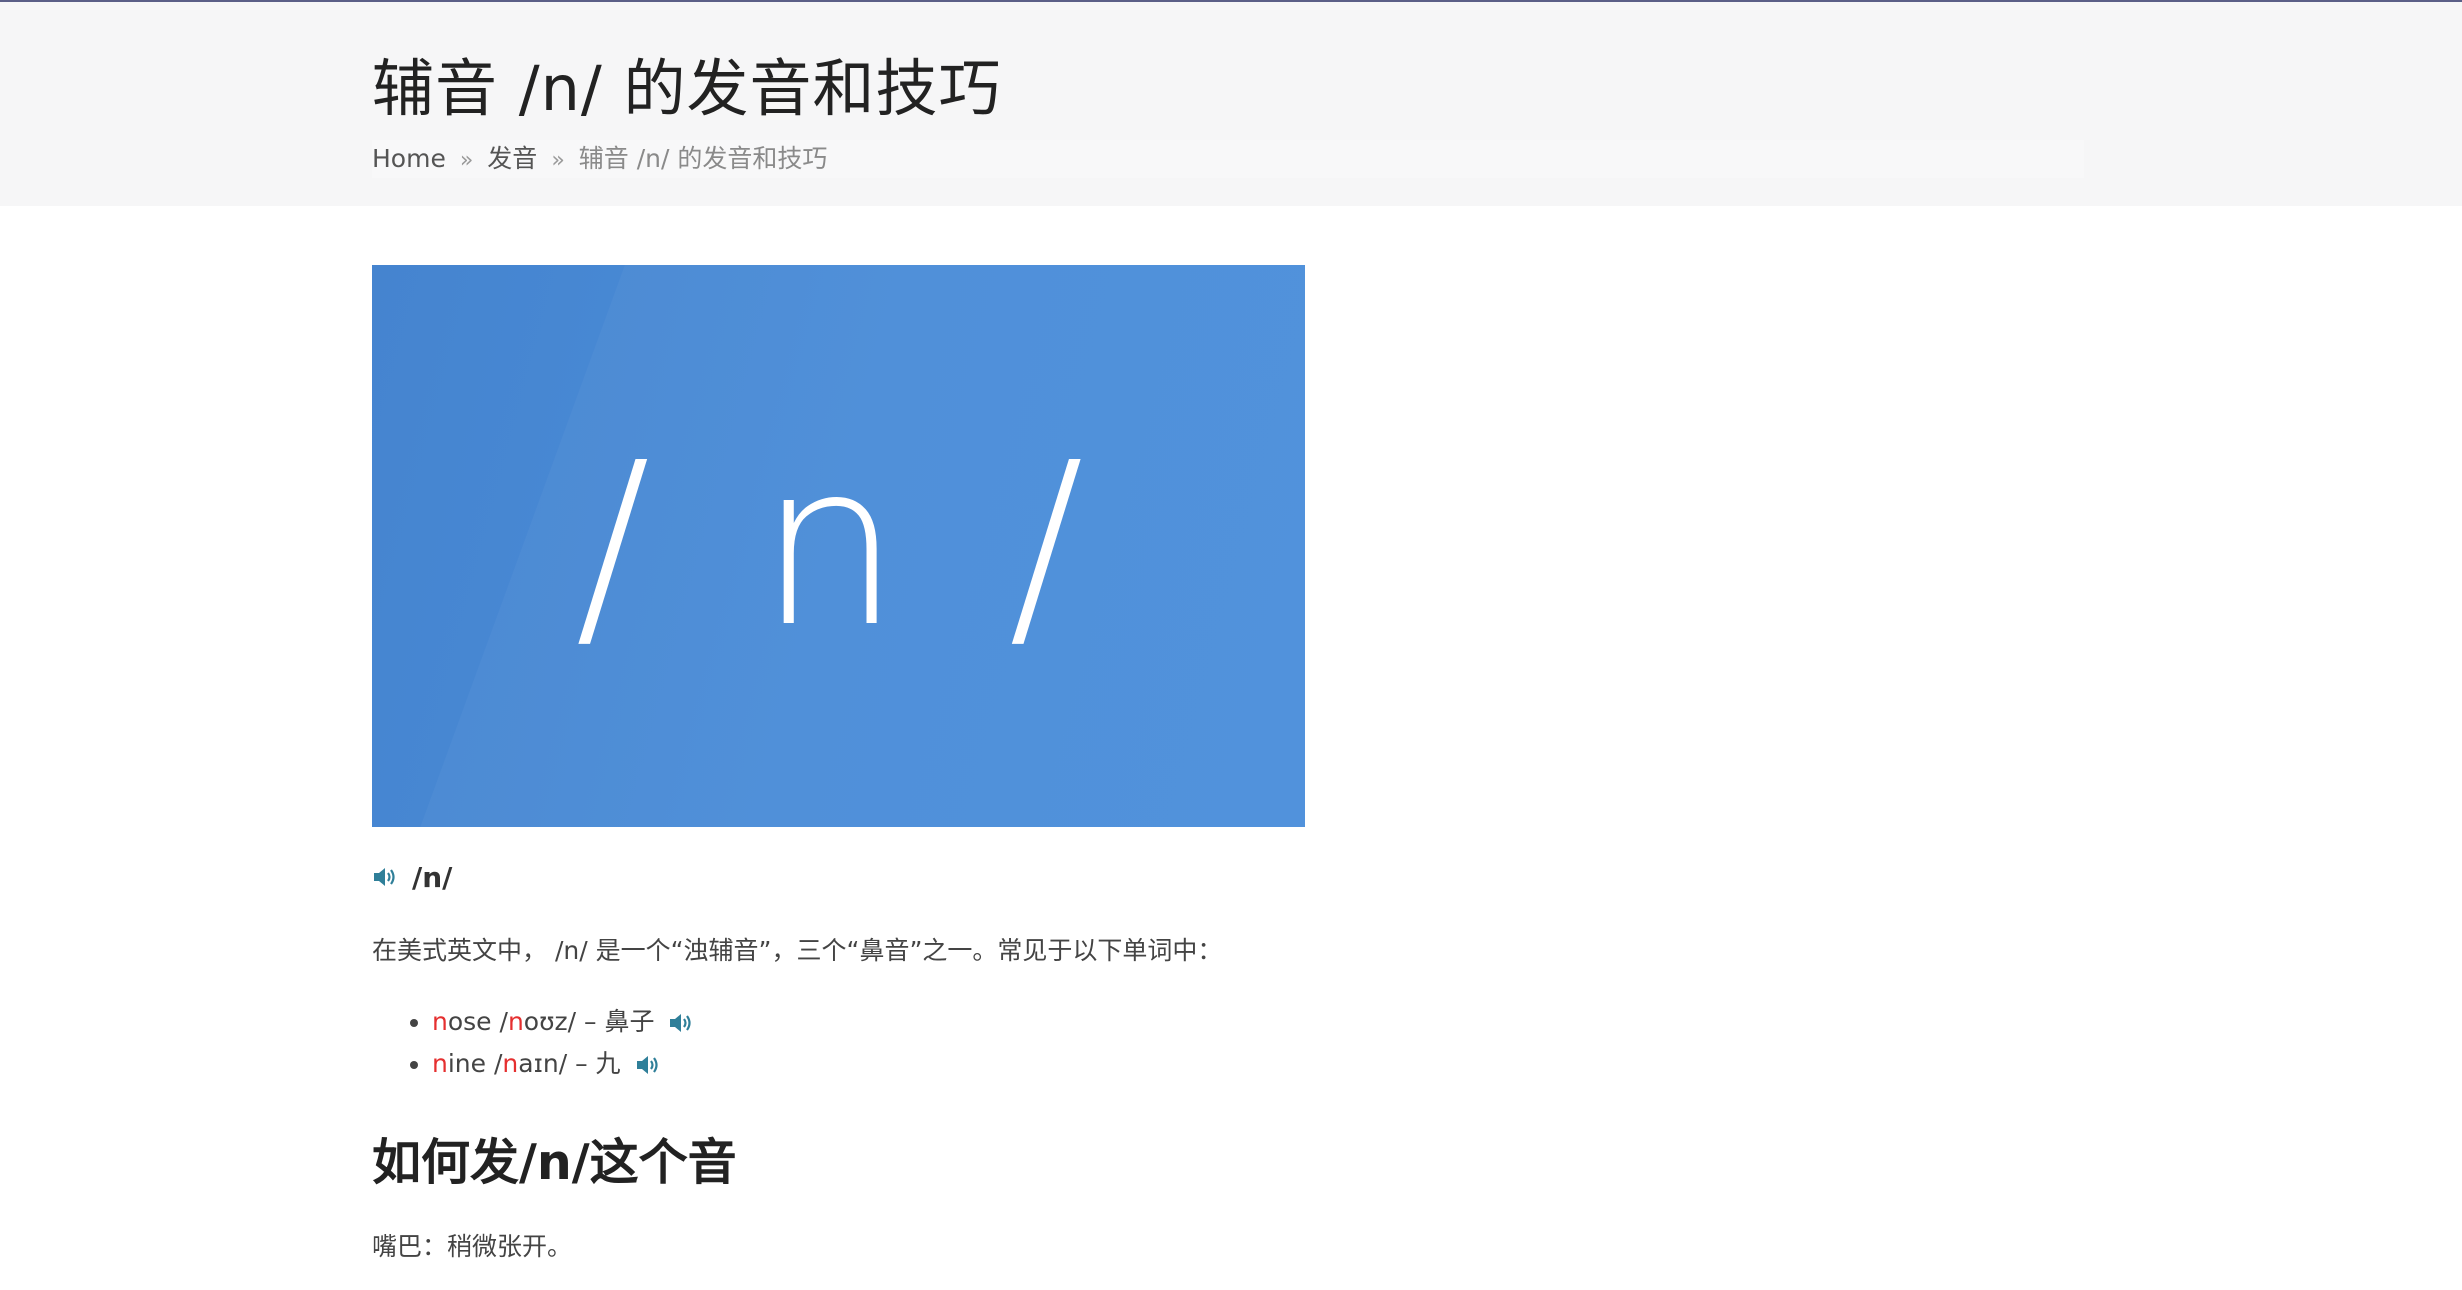  Describe the element at coordinates (952, 1064) in the screenshot. I see `list-item: nine /naɪn/ – 九` at that location.